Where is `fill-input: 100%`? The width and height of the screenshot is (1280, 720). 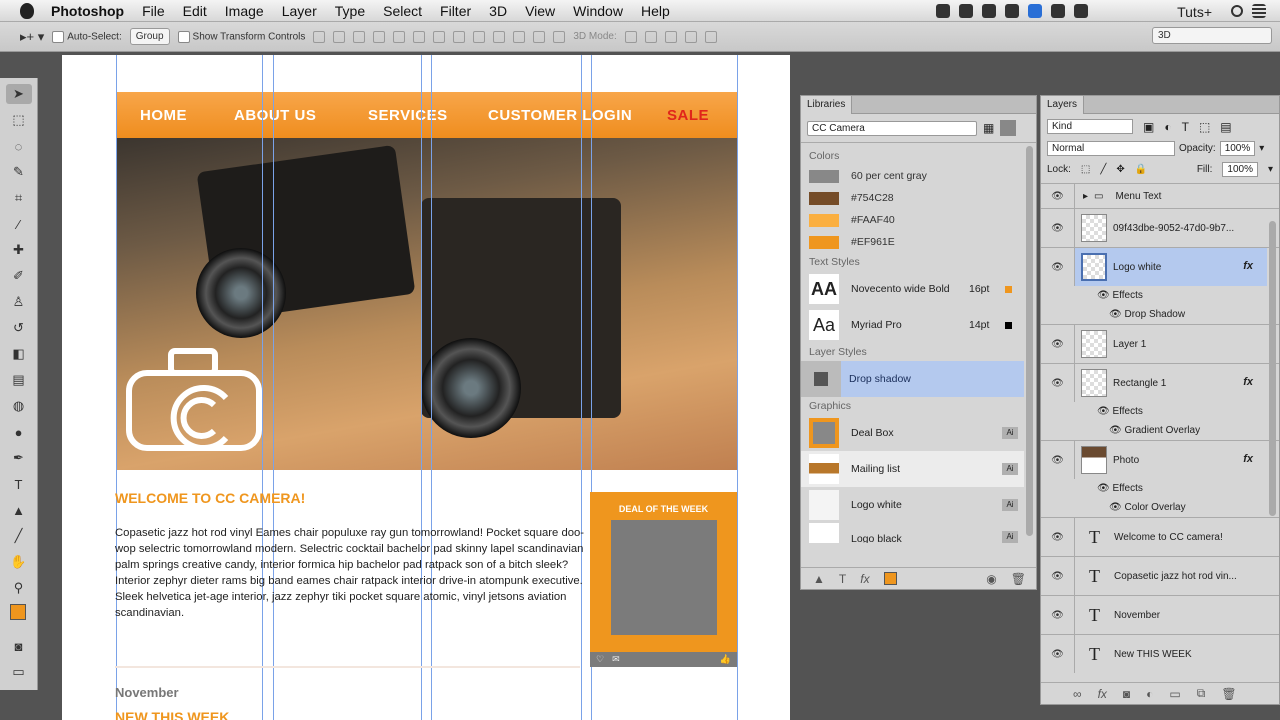 fill-input: 100% is located at coordinates (1240, 169).